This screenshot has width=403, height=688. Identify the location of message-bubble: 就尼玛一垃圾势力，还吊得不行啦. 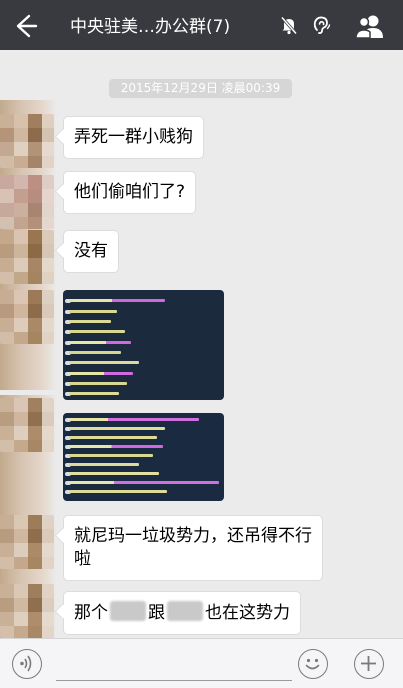
(193, 548).